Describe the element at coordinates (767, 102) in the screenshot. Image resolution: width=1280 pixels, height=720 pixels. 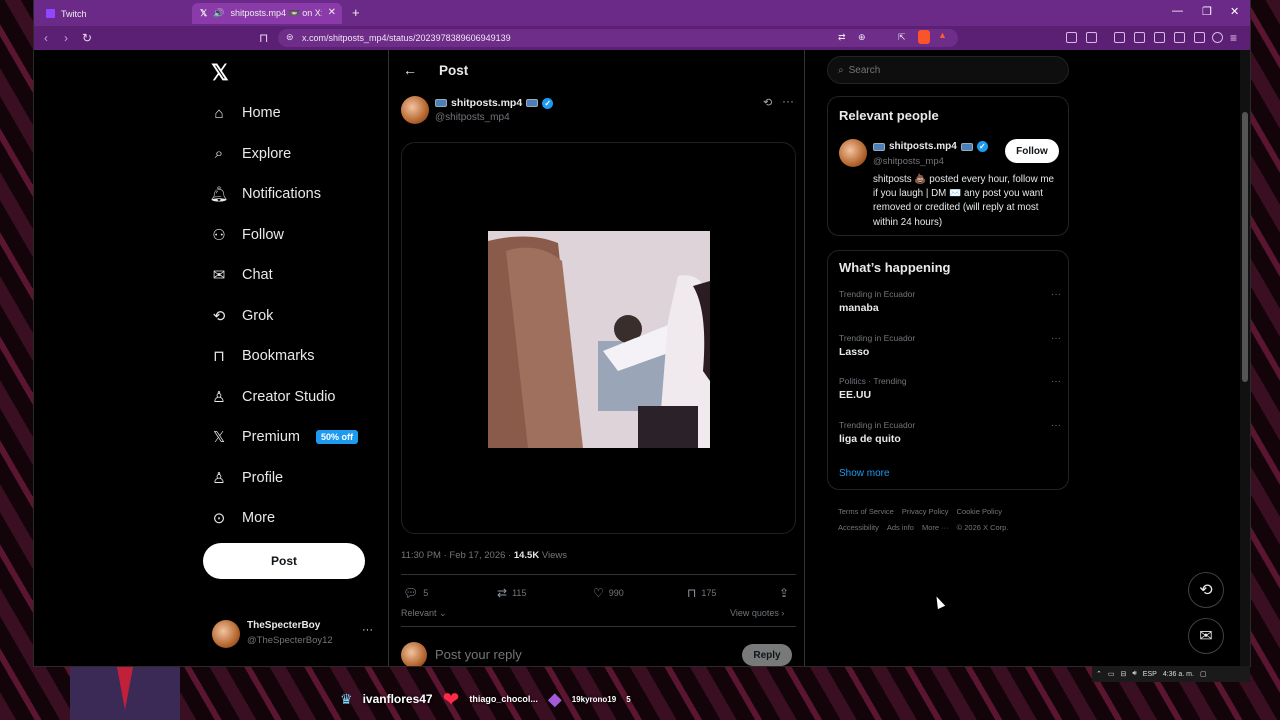
I see `grok-icon: ⟲` at that location.